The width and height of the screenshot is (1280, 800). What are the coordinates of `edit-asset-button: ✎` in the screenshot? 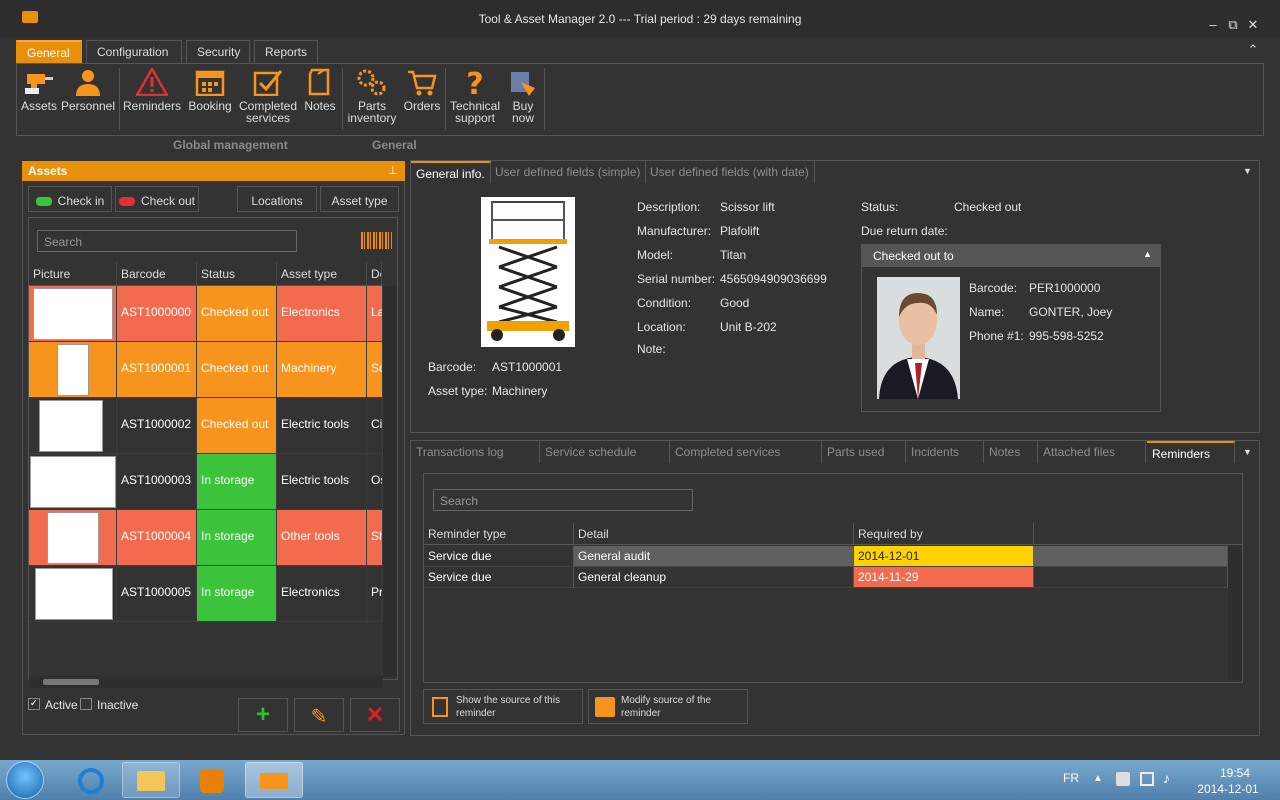 It's located at (319, 715).